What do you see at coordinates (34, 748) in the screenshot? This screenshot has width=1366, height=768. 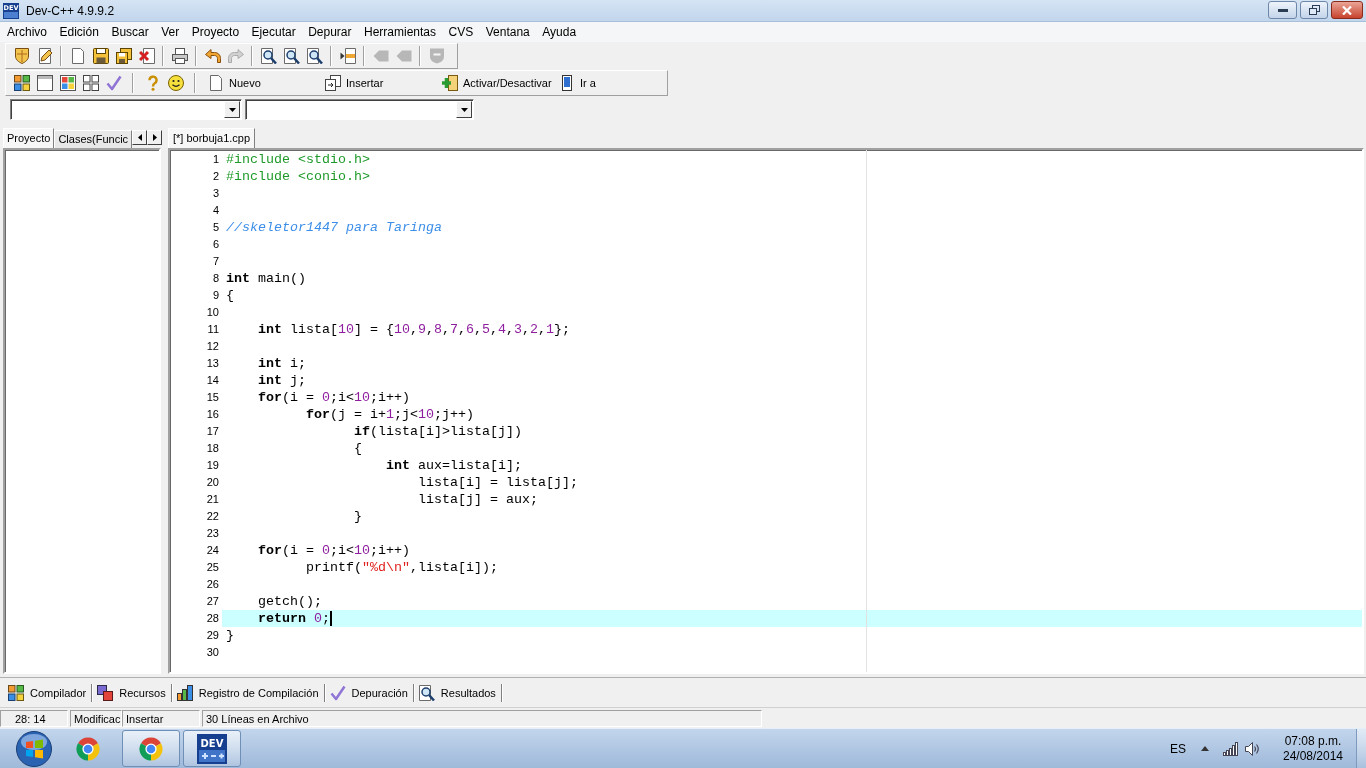 I see `start-orb-icon` at bounding box center [34, 748].